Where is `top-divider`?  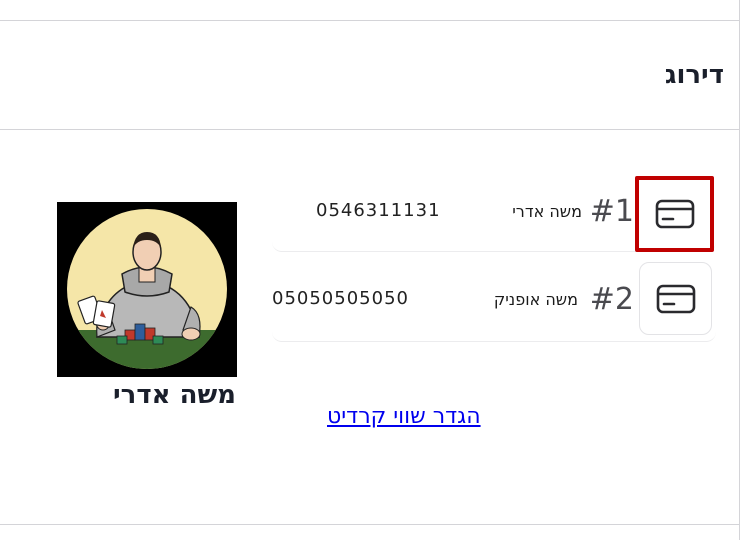 top-divider is located at coordinates (370, 20).